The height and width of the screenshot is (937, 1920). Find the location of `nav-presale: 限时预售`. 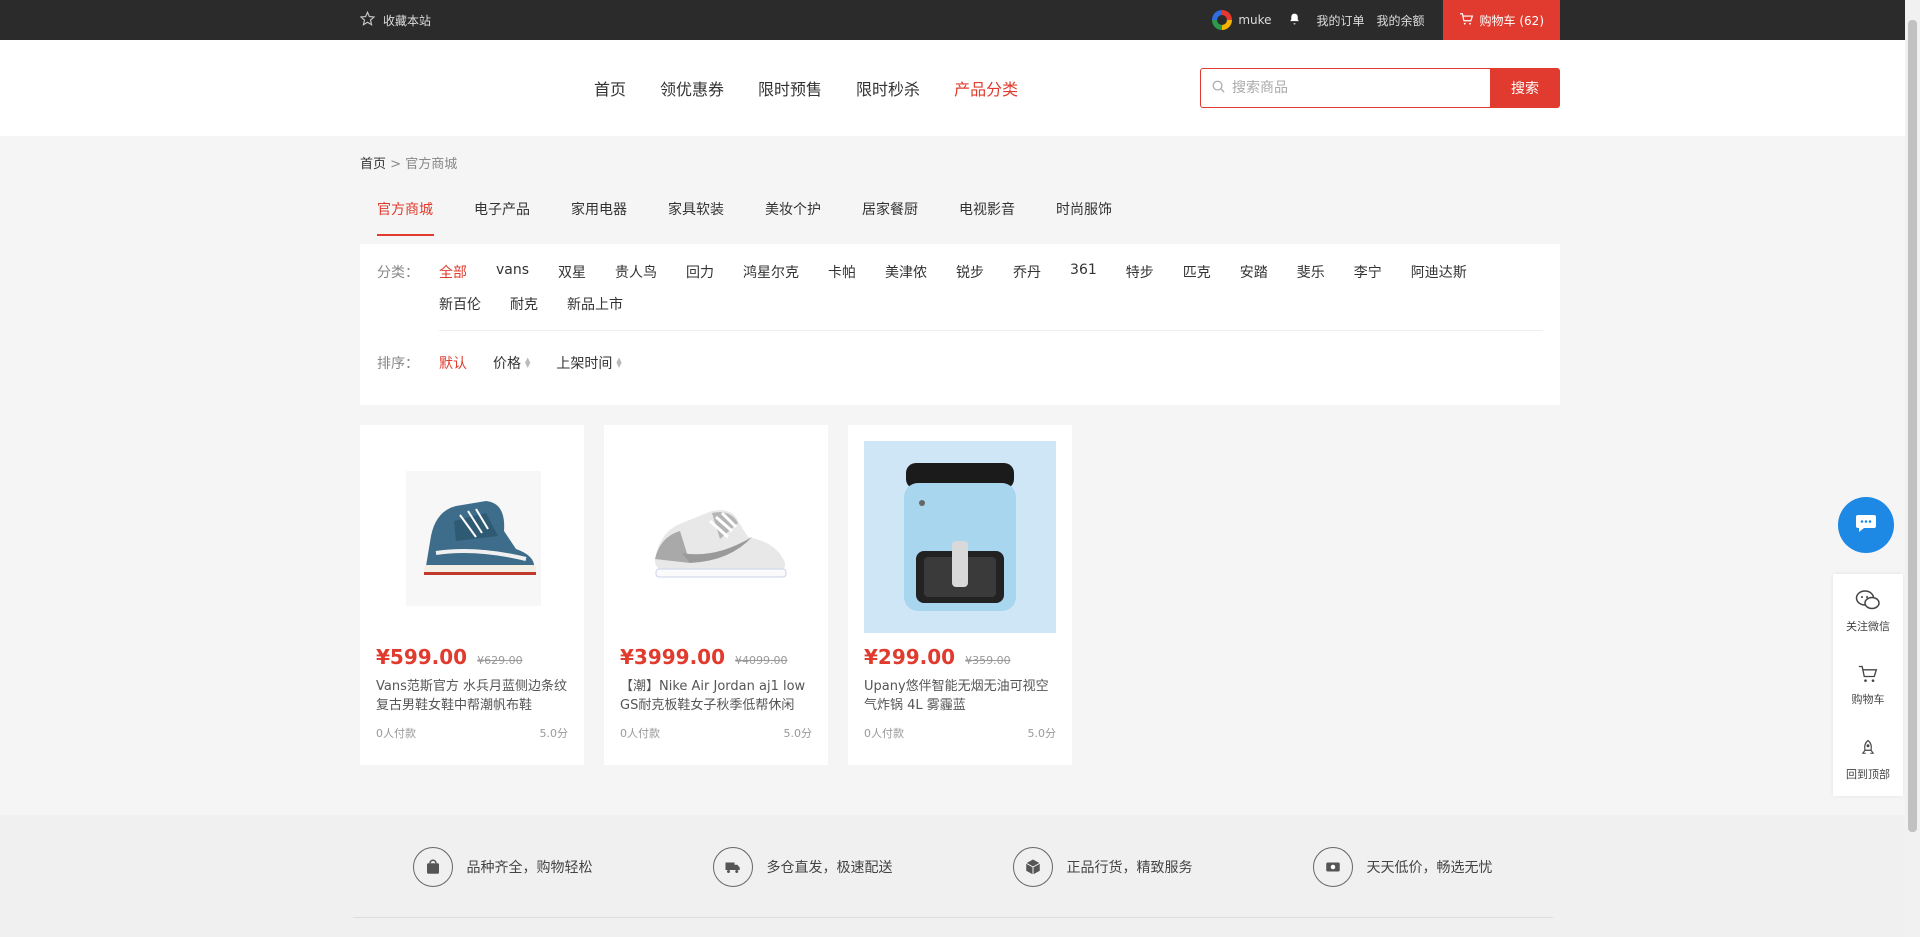

nav-presale: 限时预售 is located at coordinates (790, 88).